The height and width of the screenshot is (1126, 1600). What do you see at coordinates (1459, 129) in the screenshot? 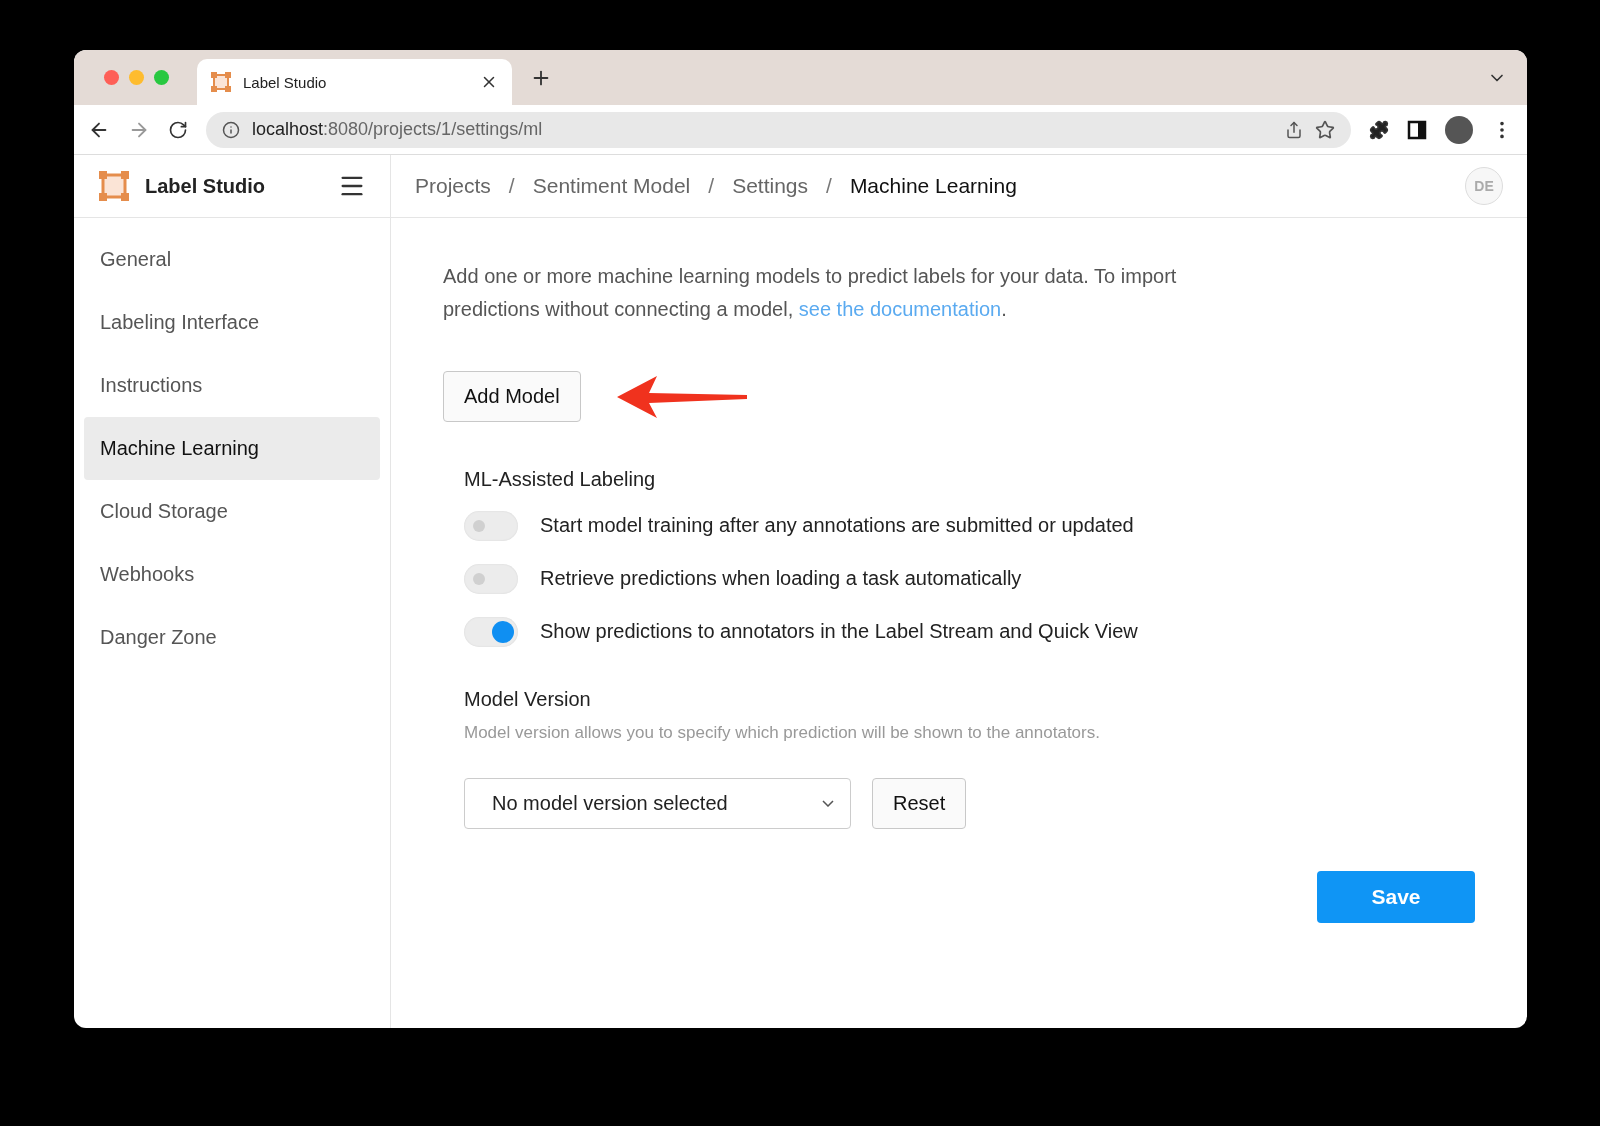
I see `profile-avatar` at bounding box center [1459, 129].